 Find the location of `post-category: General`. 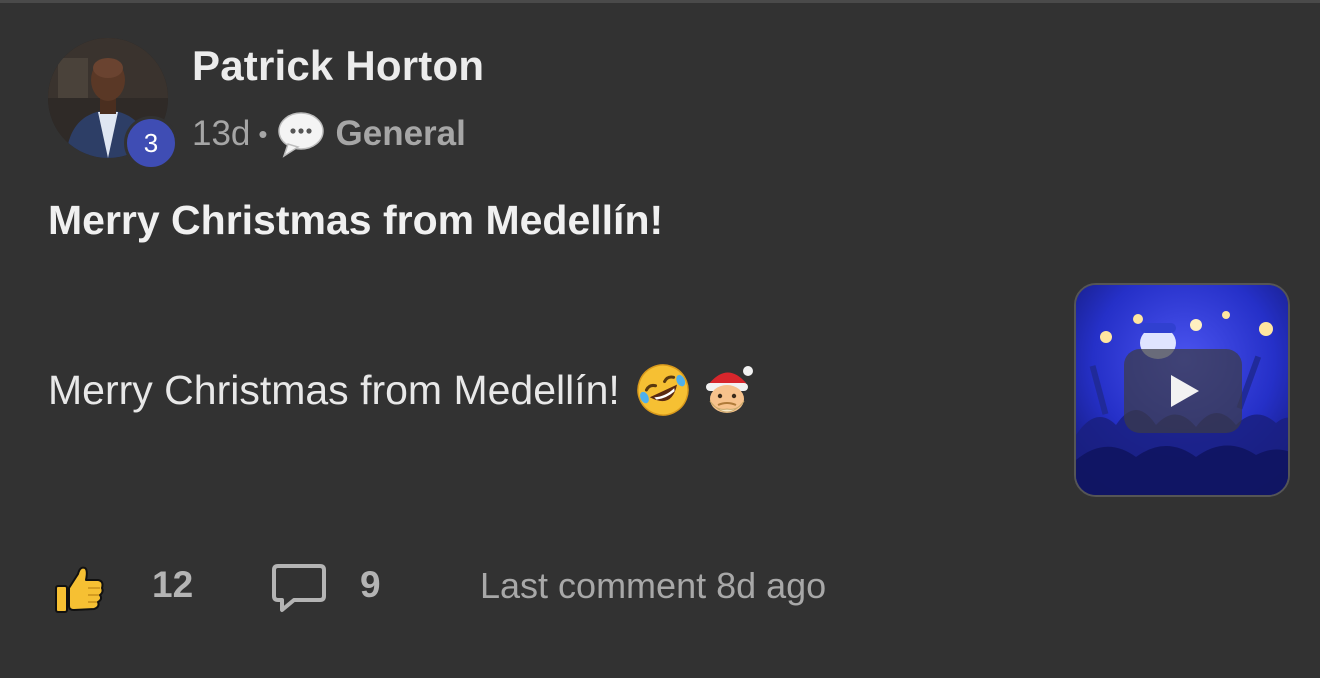

post-category: General is located at coordinates (401, 134).